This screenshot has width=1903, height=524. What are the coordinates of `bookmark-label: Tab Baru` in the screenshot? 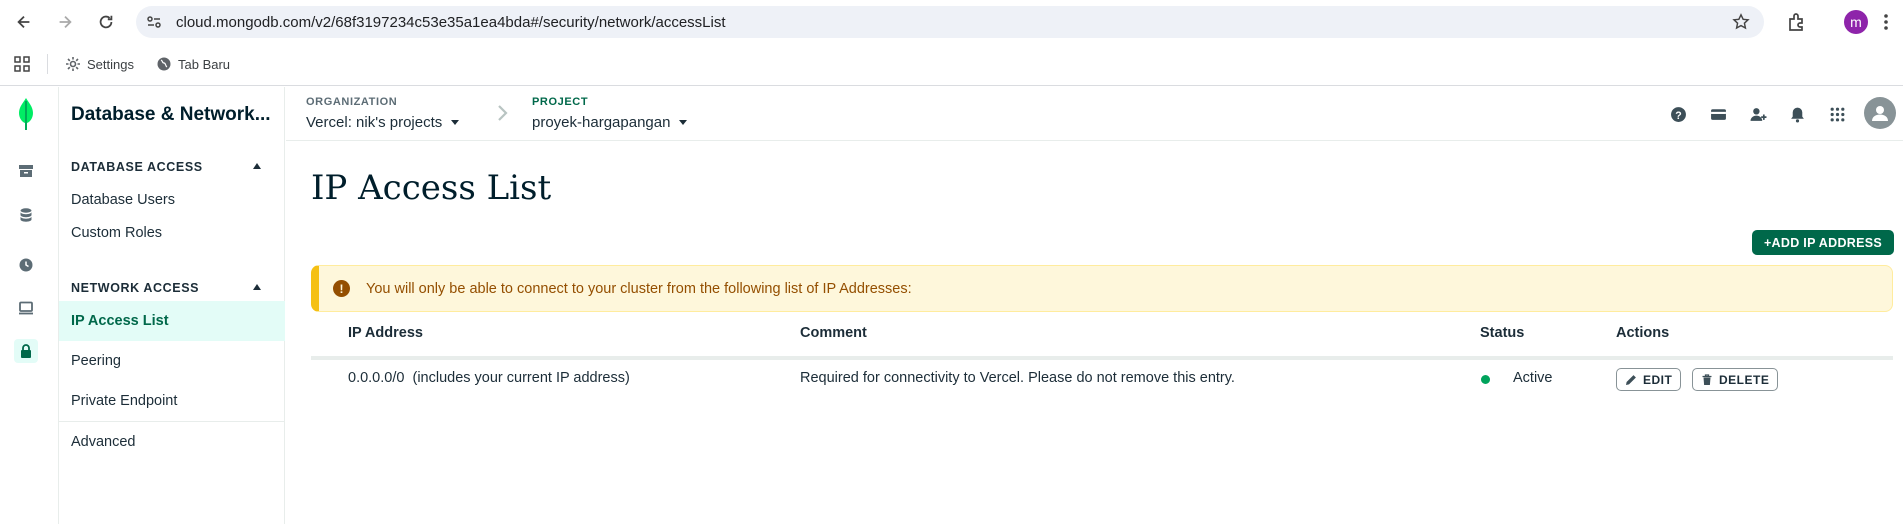 It's located at (204, 64).